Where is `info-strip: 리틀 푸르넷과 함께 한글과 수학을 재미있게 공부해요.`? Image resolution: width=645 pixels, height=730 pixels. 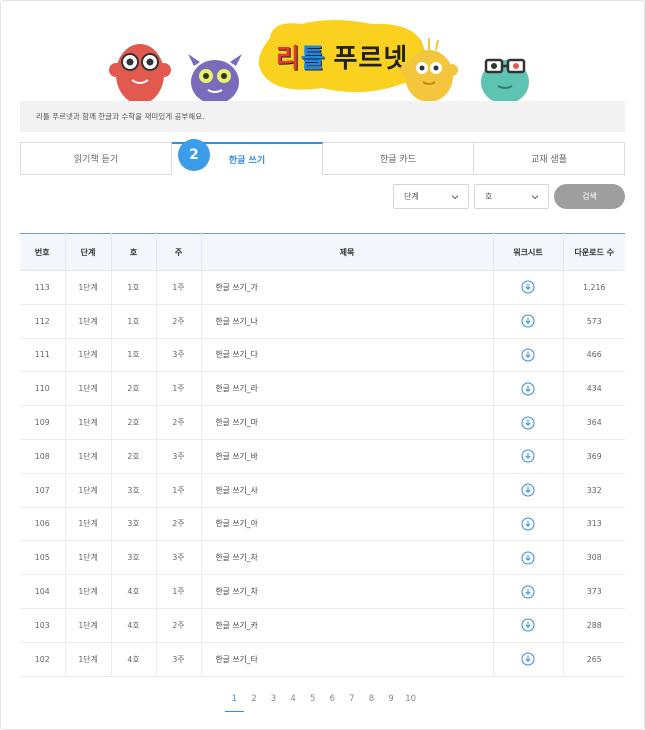
info-strip: 리틀 푸르넷과 함께 한글과 수학을 재미있게 공부해요. is located at coordinates (322, 116).